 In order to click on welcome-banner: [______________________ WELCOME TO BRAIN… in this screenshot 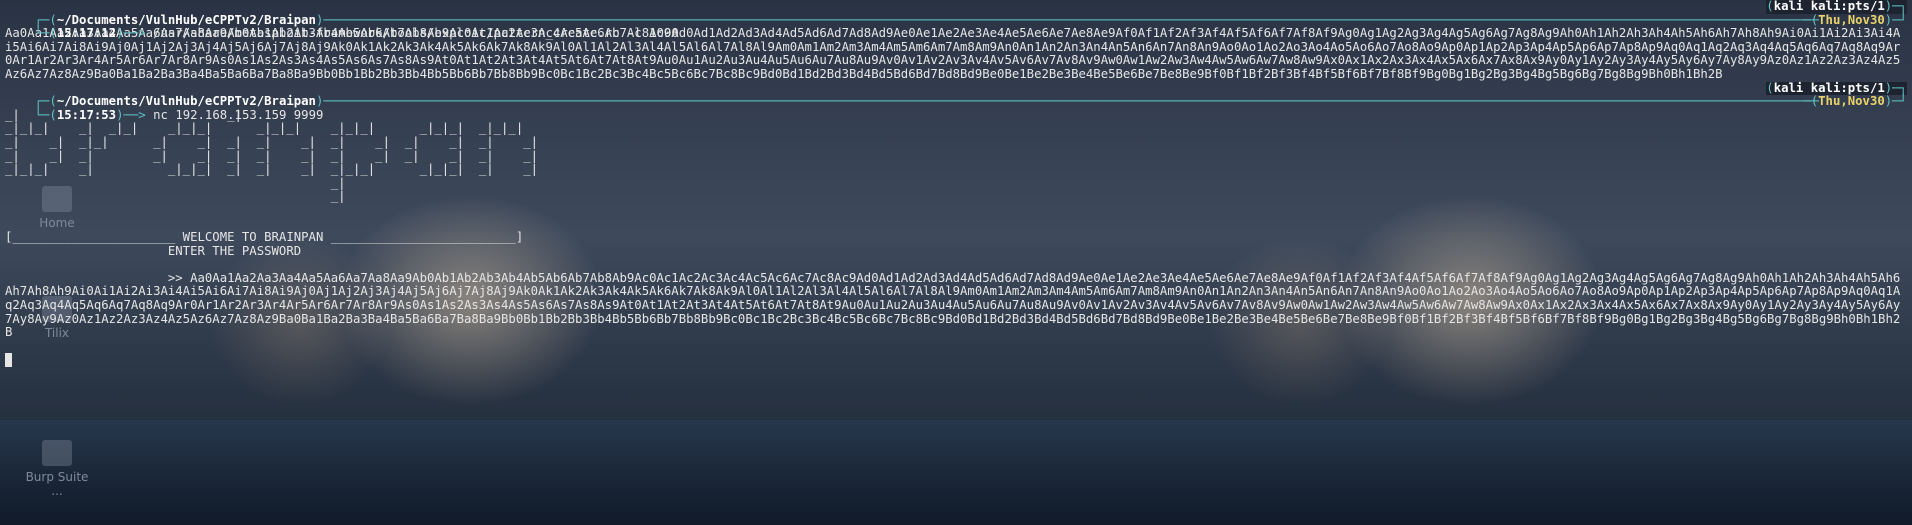, I will do `click(264, 237)`.